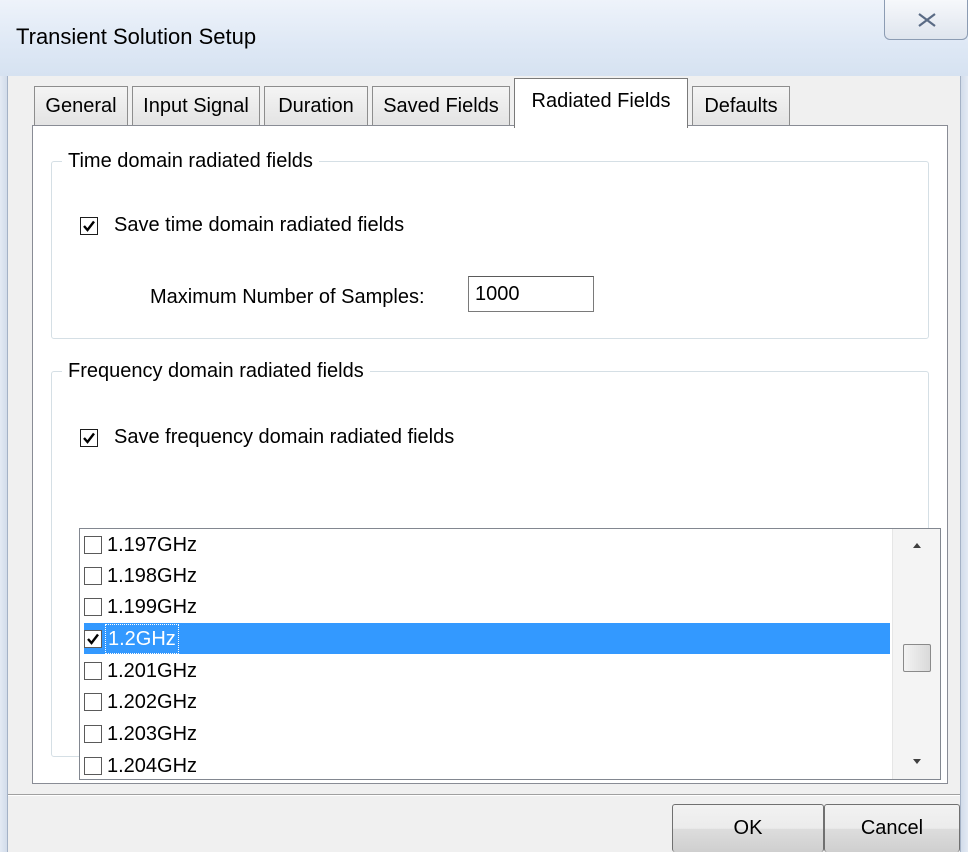 The height and width of the screenshot is (852, 968). What do you see at coordinates (748, 828) in the screenshot?
I see `ok-button: OK` at bounding box center [748, 828].